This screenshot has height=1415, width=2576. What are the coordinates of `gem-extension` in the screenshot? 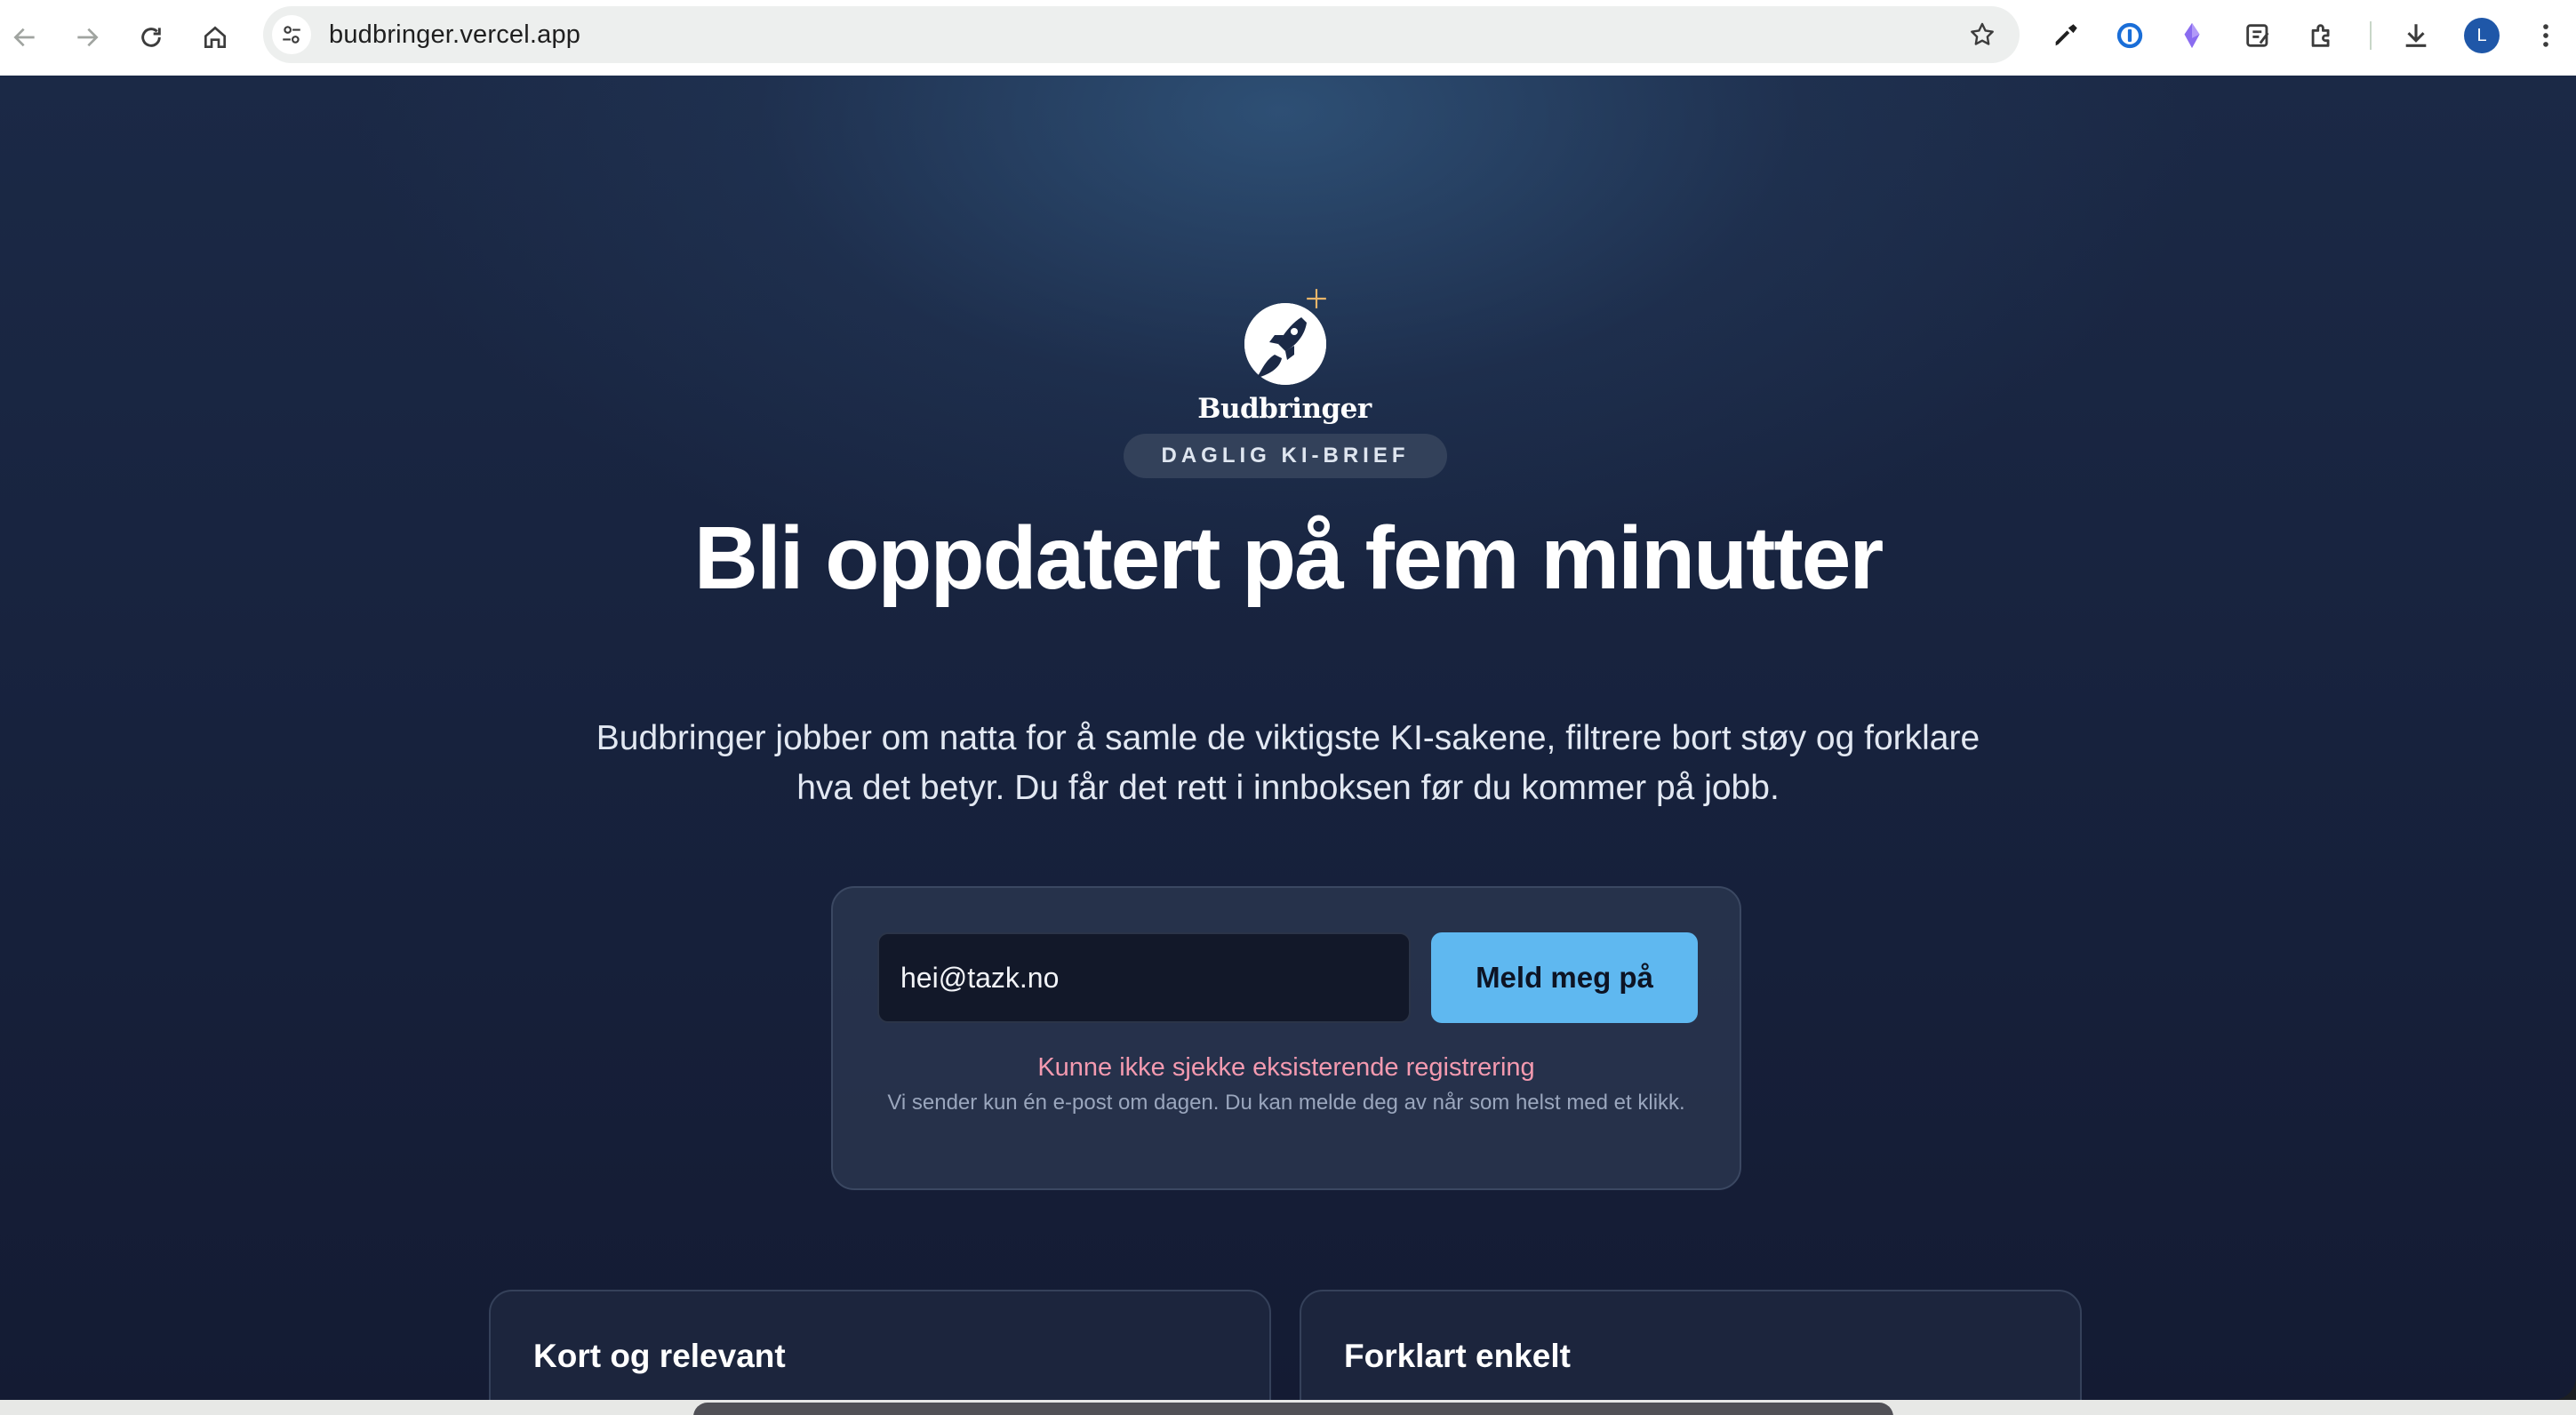 It's located at (2192, 35).